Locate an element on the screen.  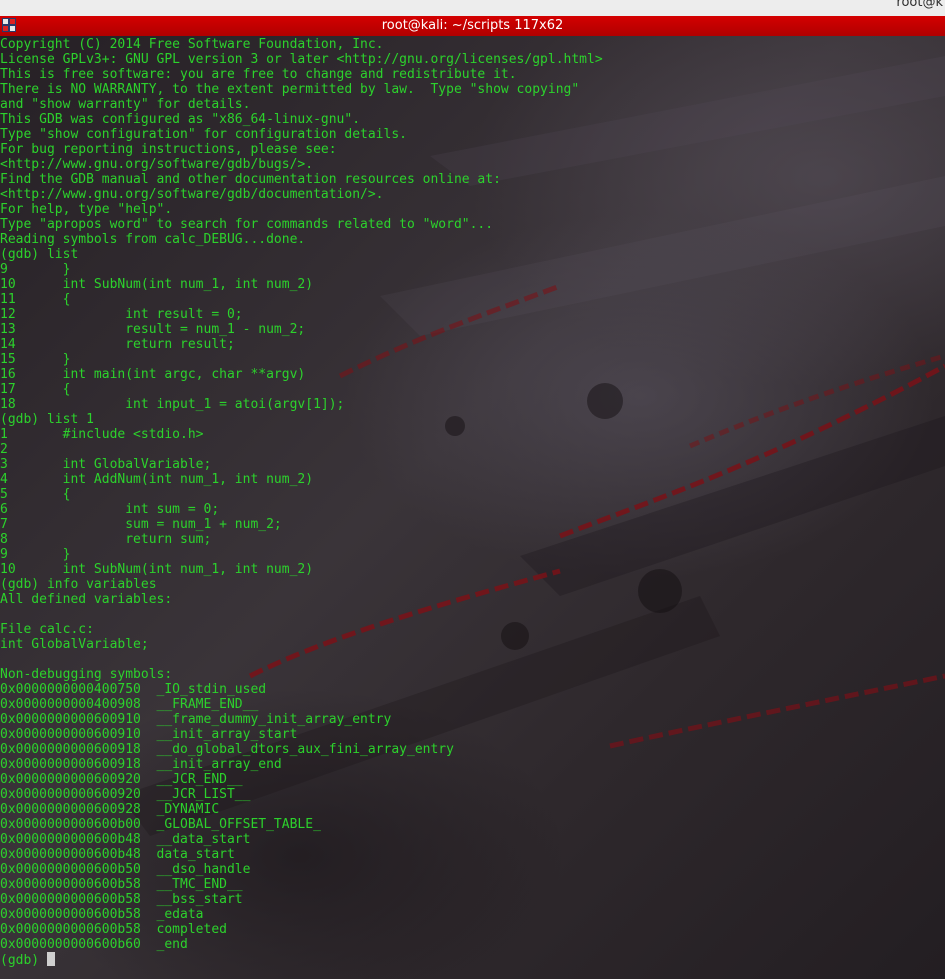
top-panel-user-label: root@k is located at coordinates (919, 5).